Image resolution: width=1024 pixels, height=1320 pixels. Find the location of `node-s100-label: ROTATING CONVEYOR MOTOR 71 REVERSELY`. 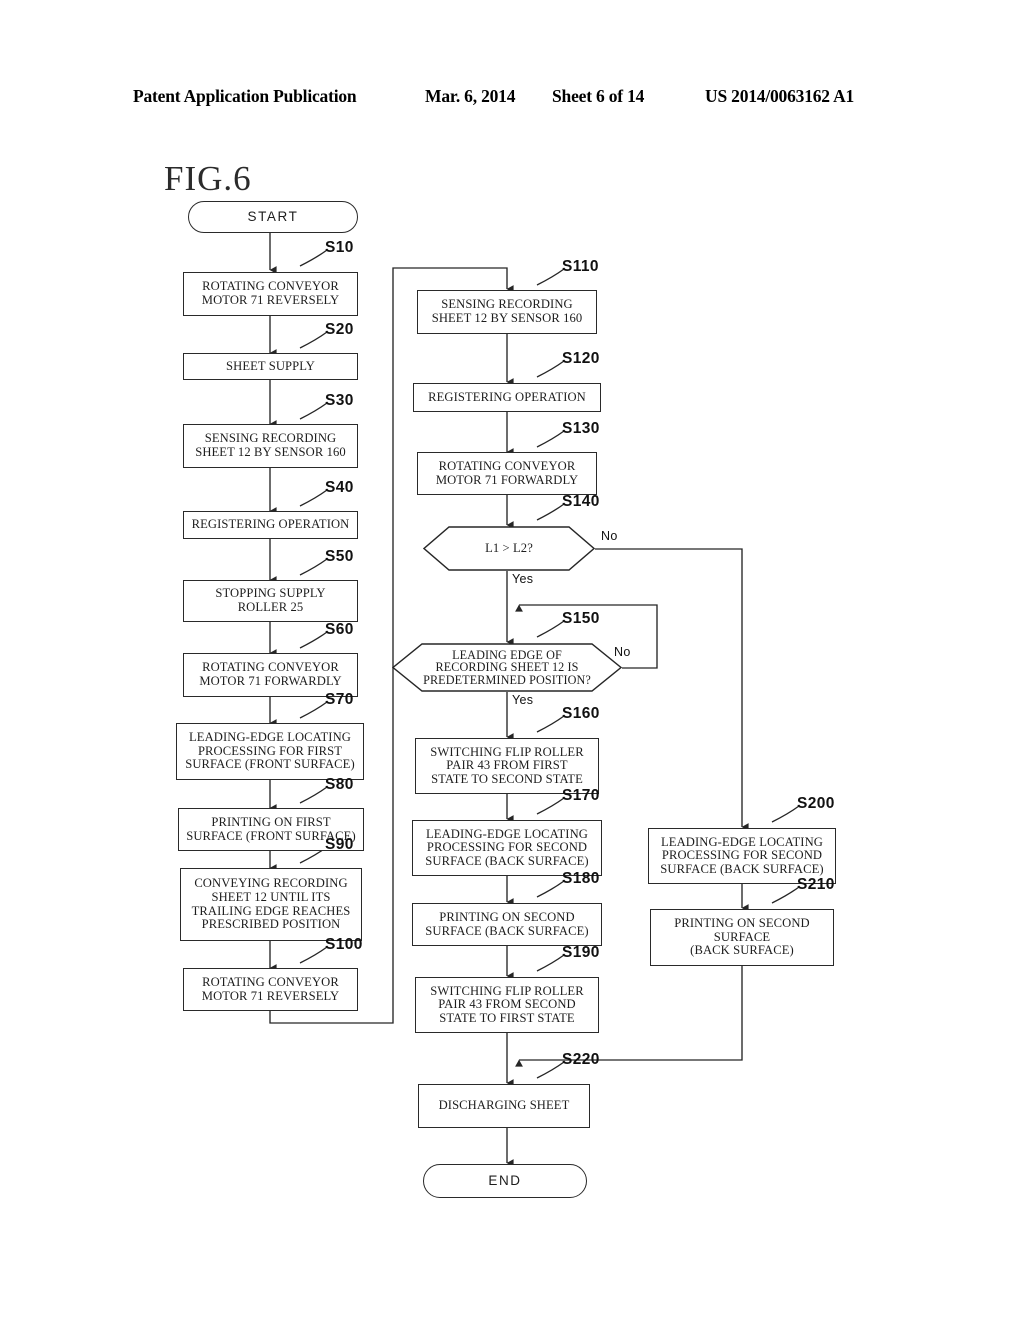

node-s100-label: ROTATING CONVEYOR MOTOR 71 REVERSELY is located at coordinates (270, 988).